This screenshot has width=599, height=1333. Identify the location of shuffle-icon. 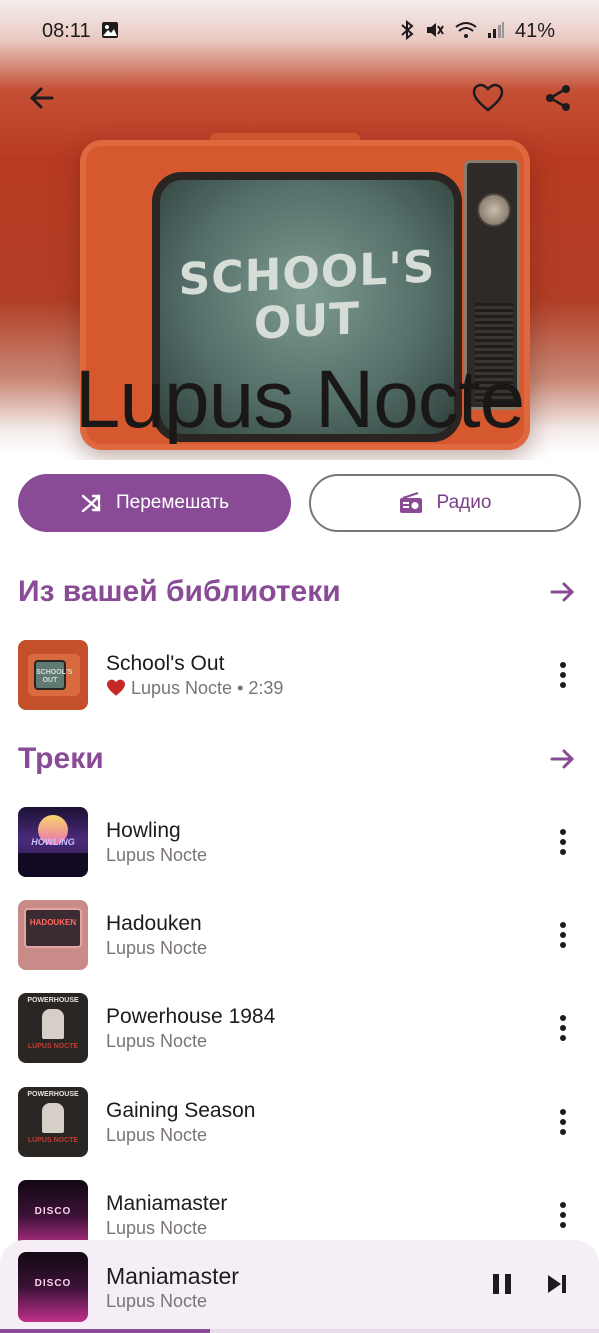
(91, 503).